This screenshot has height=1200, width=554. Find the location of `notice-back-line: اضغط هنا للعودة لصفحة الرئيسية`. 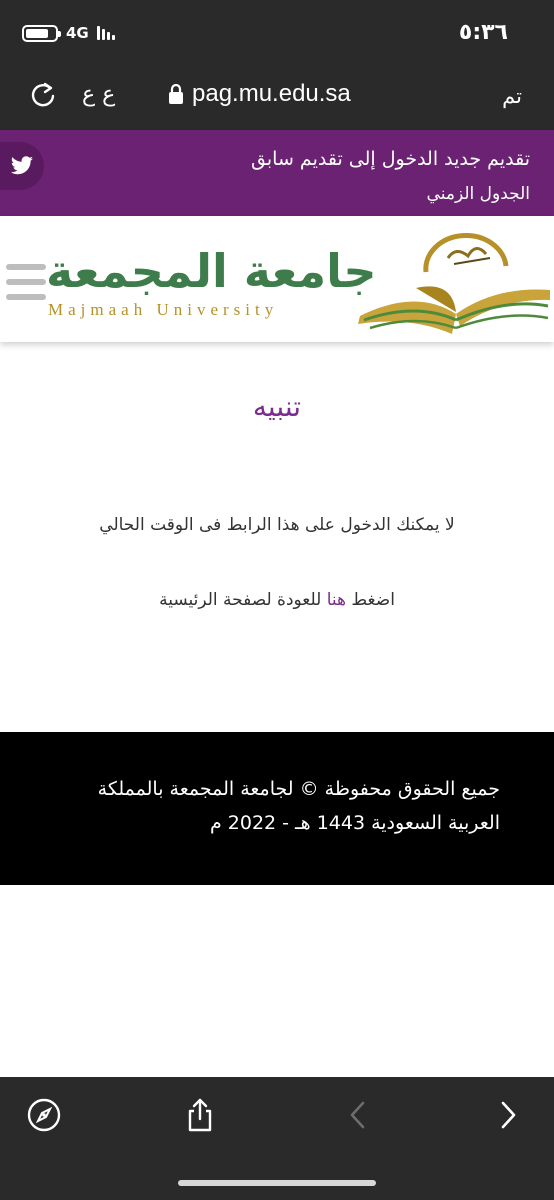

notice-back-line: اضغط هنا للعودة لصفحة الرئيسية is located at coordinates (277, 600).